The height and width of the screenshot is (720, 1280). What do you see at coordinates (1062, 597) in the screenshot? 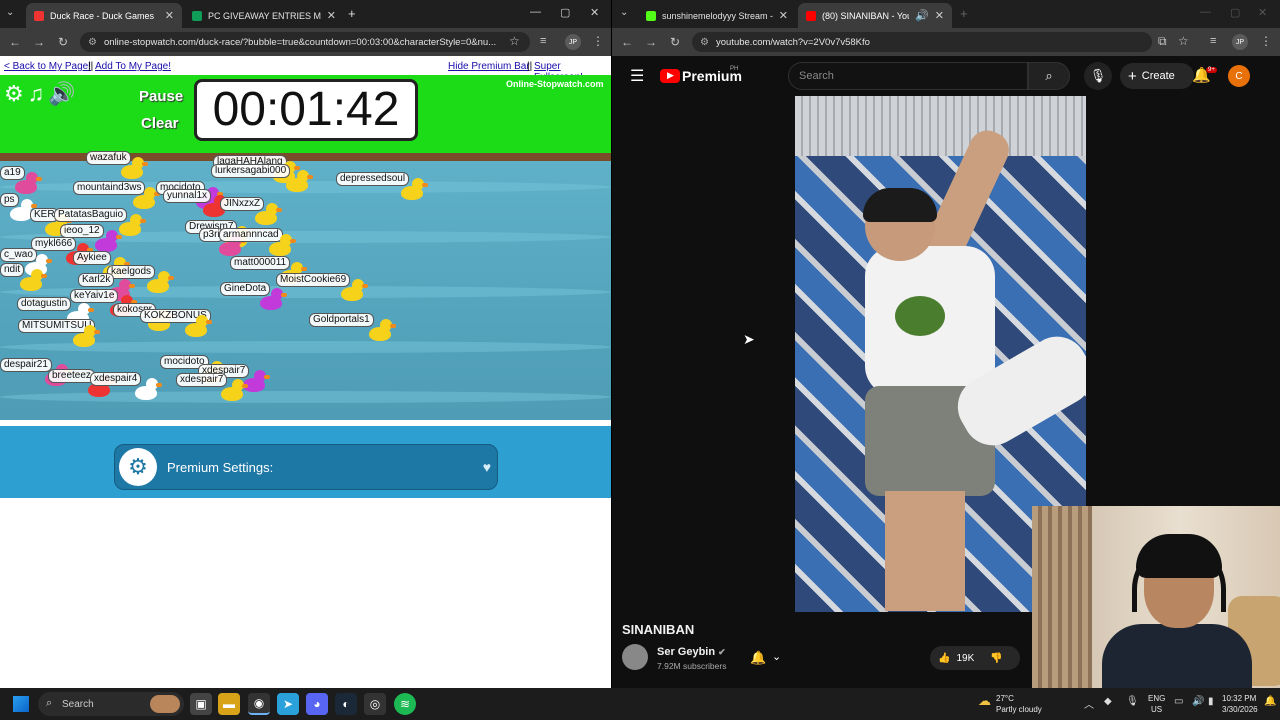
I see `webcam-curtain` at bounding box center [1062, 597].